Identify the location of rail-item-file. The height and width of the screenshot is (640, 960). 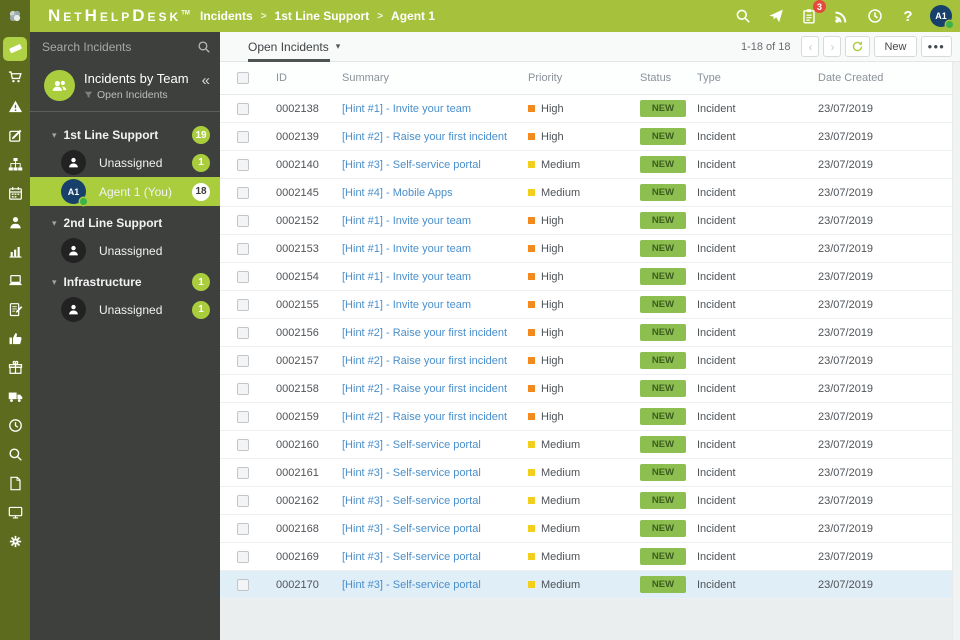
(15, 483).